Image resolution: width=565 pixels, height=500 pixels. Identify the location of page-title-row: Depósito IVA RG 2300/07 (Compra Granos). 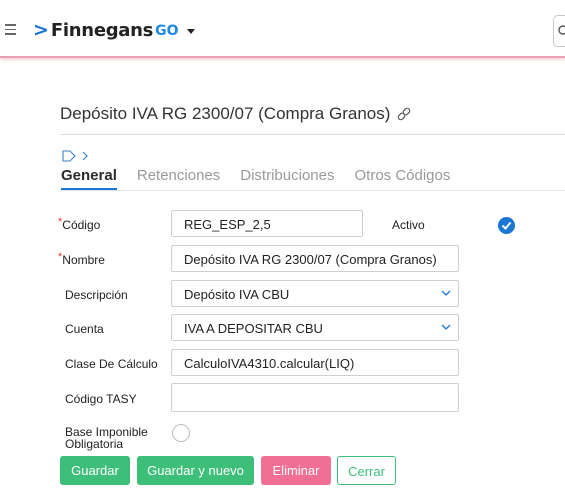
(236, 114).